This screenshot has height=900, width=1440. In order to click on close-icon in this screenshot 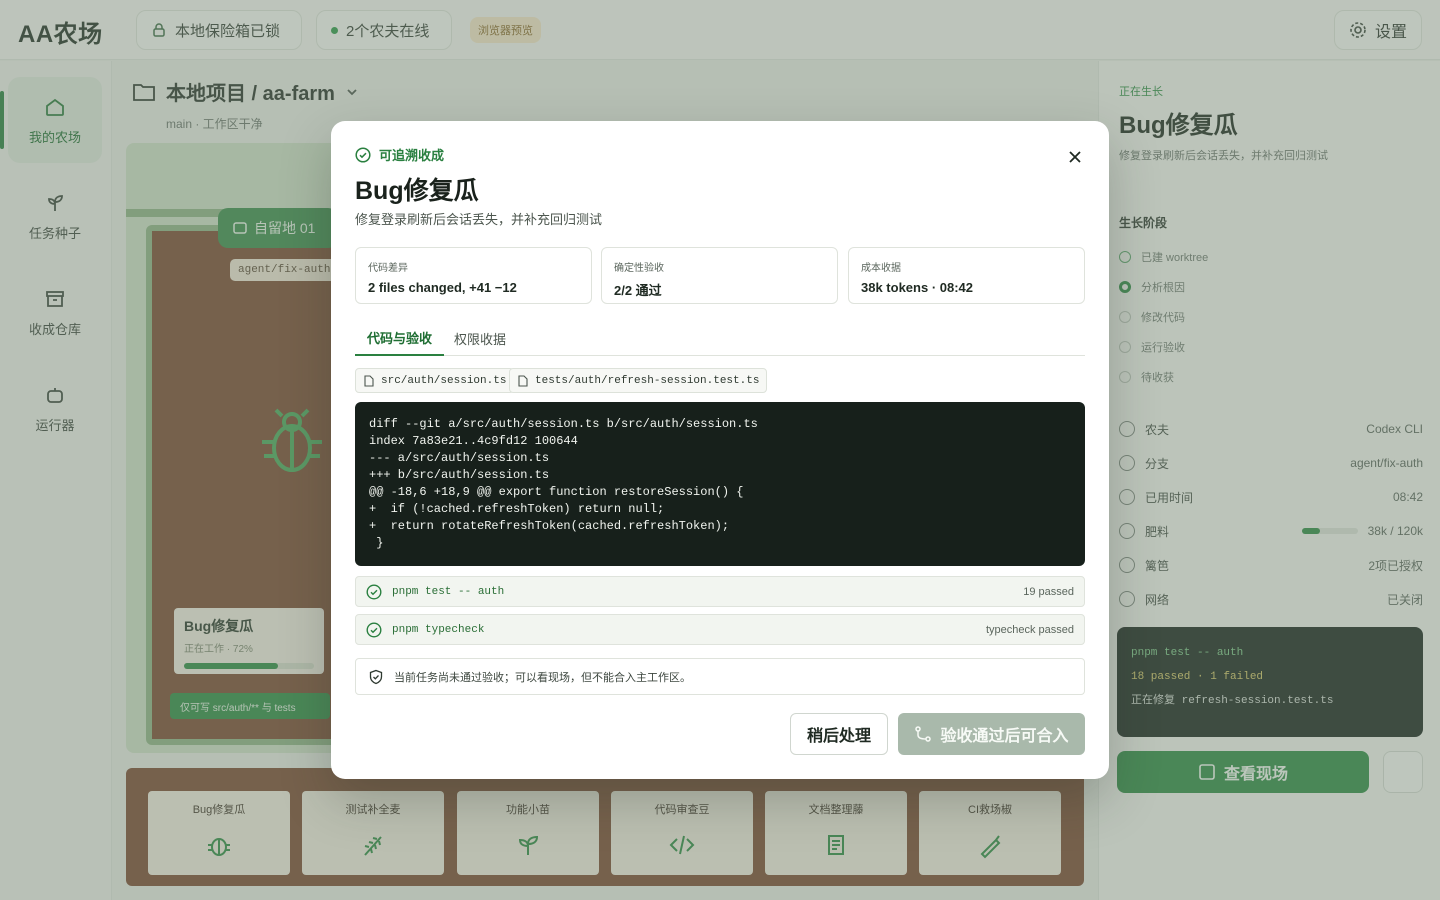, I will do `click(1075, 157)`.